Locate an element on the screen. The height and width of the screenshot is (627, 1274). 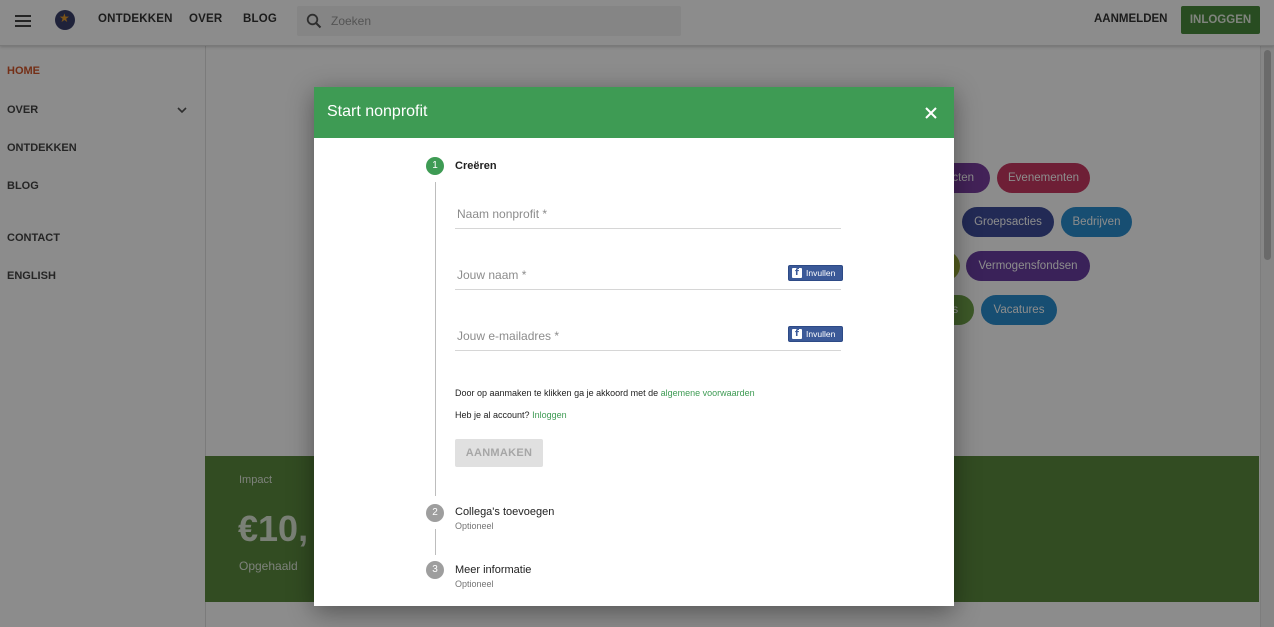
facebook-fill-email-button: f Invullen is located at coordinates (815, 334).